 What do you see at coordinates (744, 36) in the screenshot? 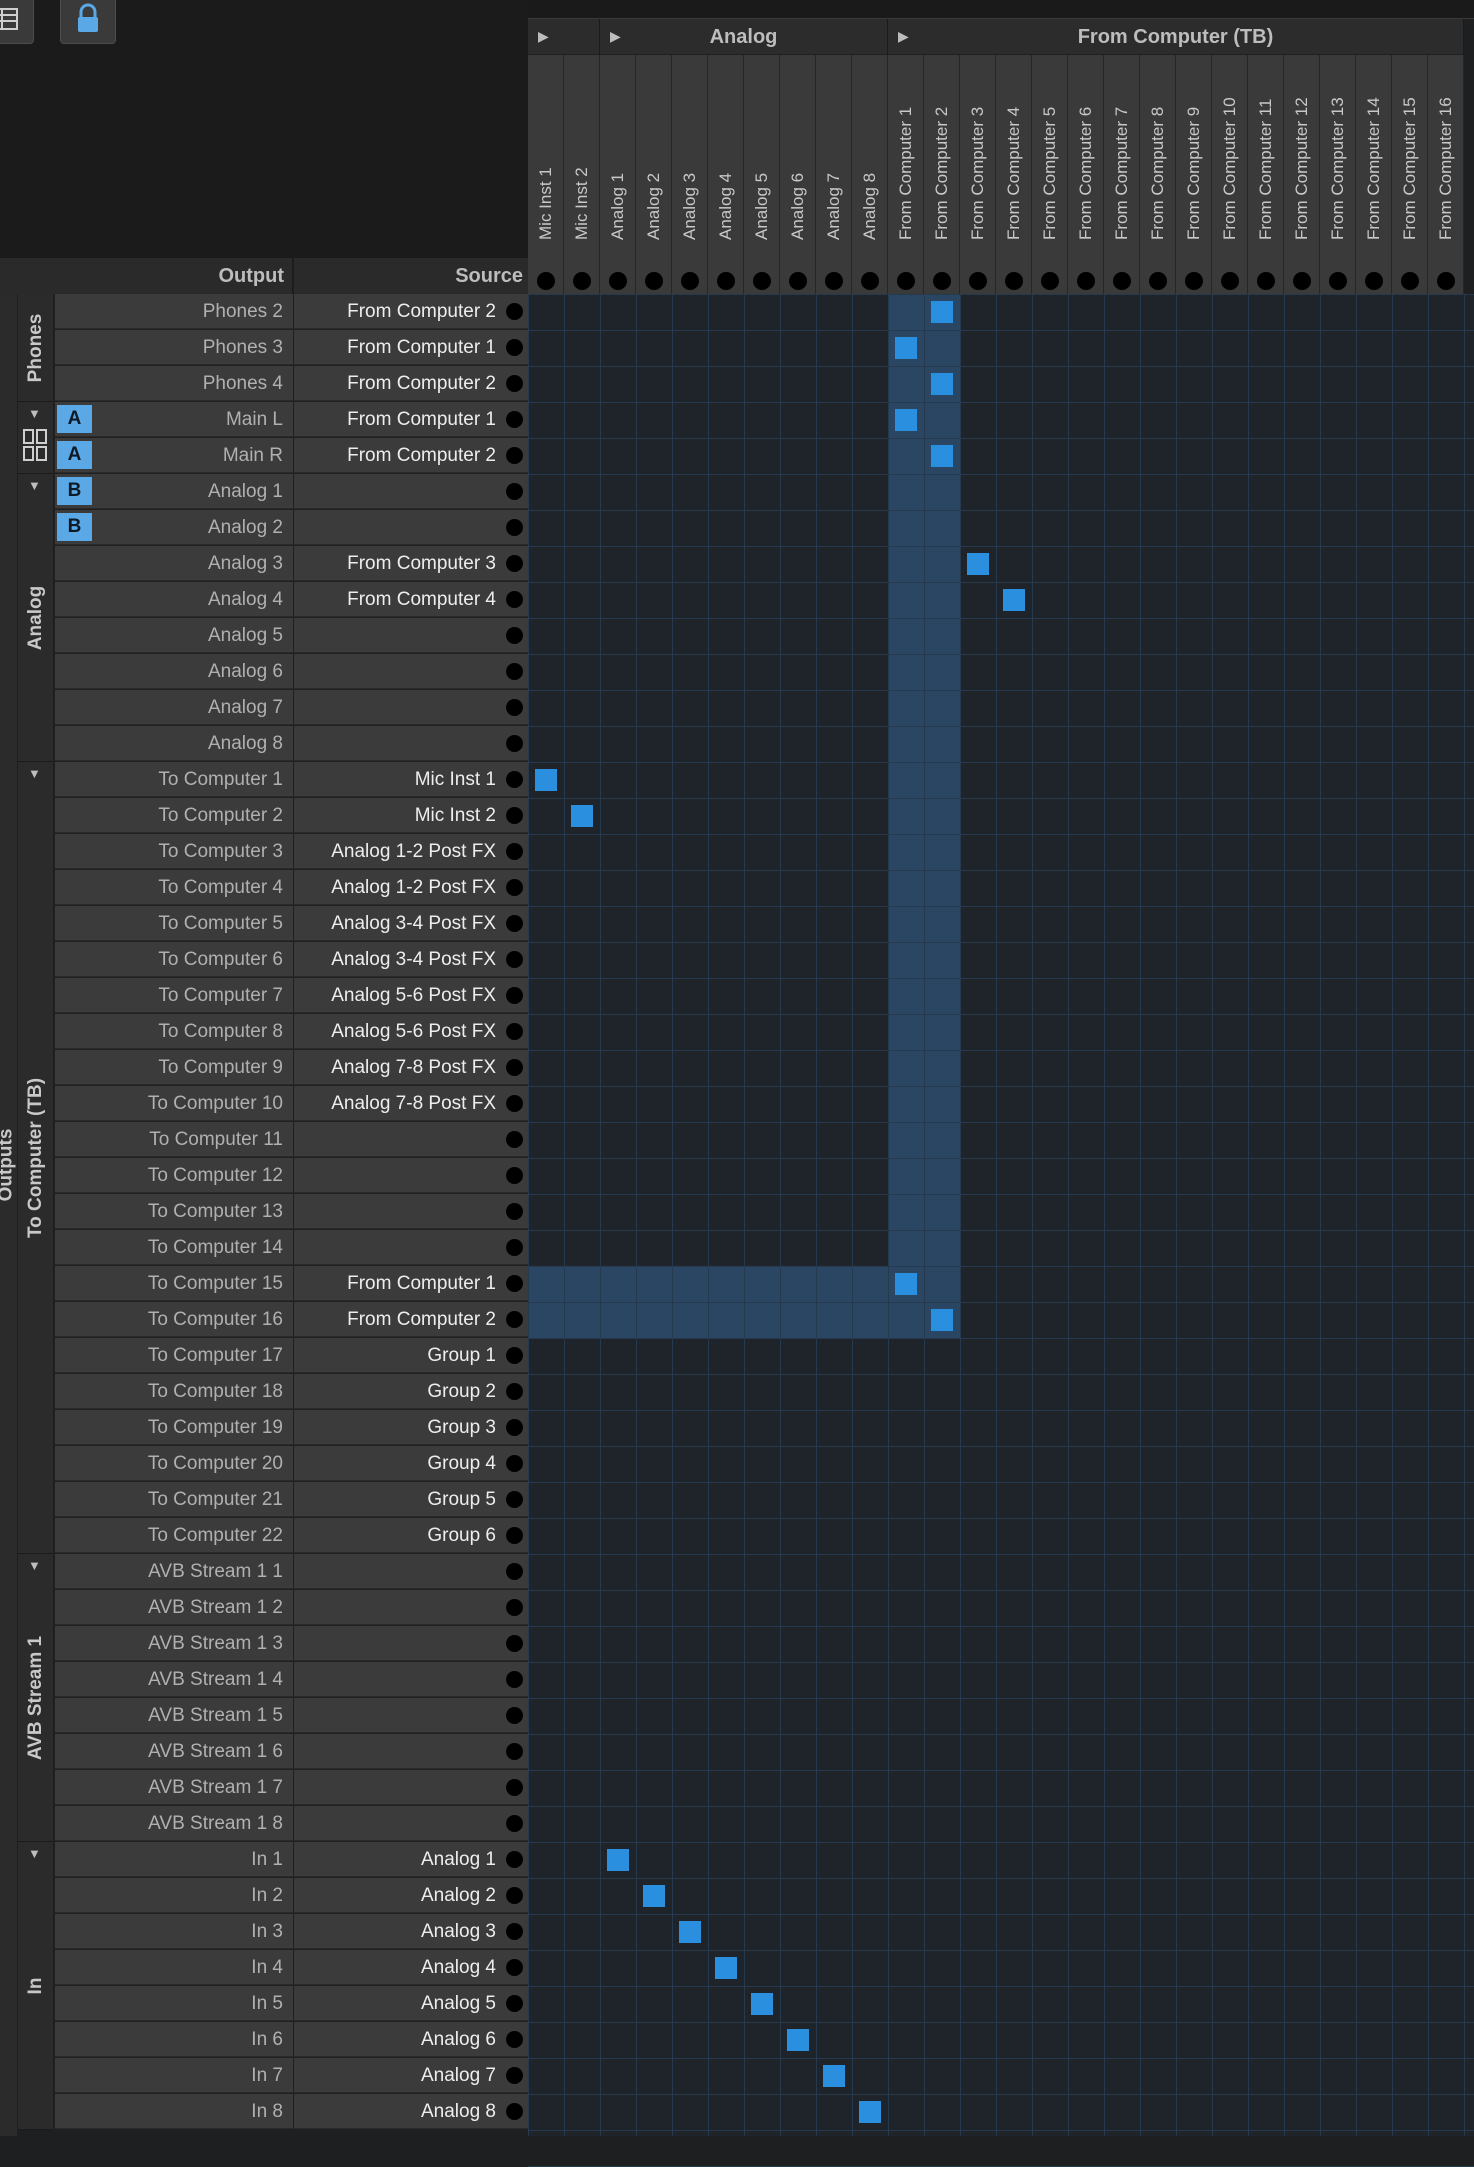
I see `column-group-1: ▶ Analog` at bounding box center [744, 36].